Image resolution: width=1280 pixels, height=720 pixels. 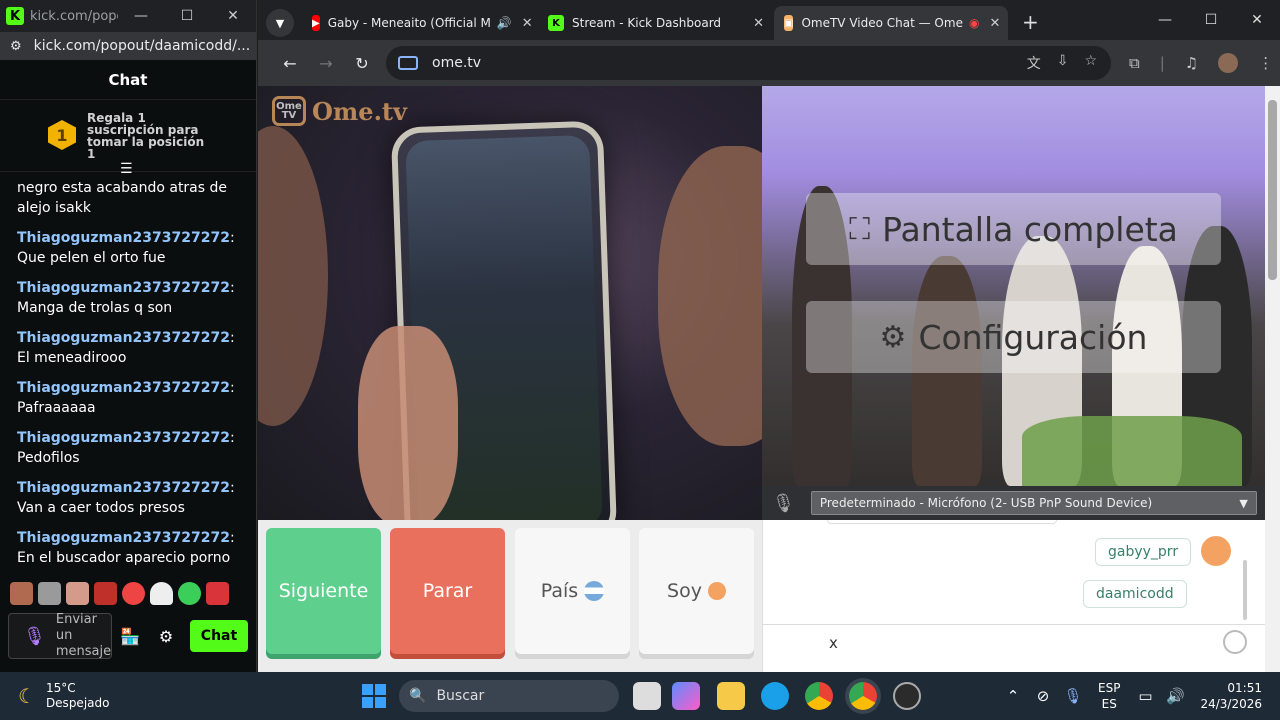 What do you see at coordinates (362, 63) in the screenshot?
I see `reload-icon: ↻` at bounding box center [362, 63].